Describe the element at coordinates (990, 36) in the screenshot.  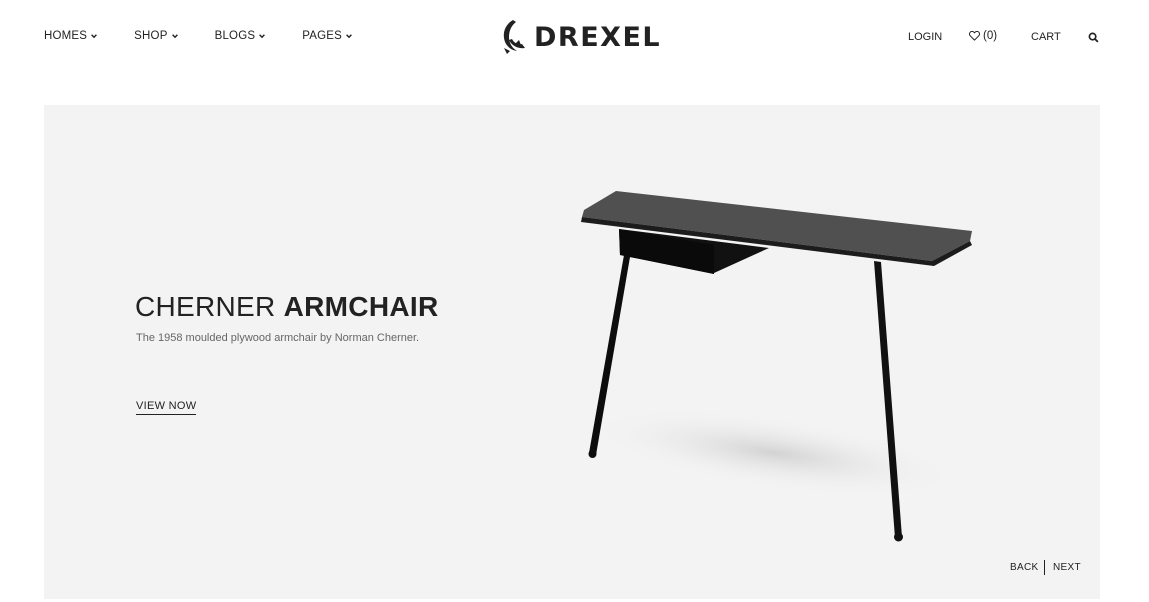
I see `wishlist-count: (0)` at that location.